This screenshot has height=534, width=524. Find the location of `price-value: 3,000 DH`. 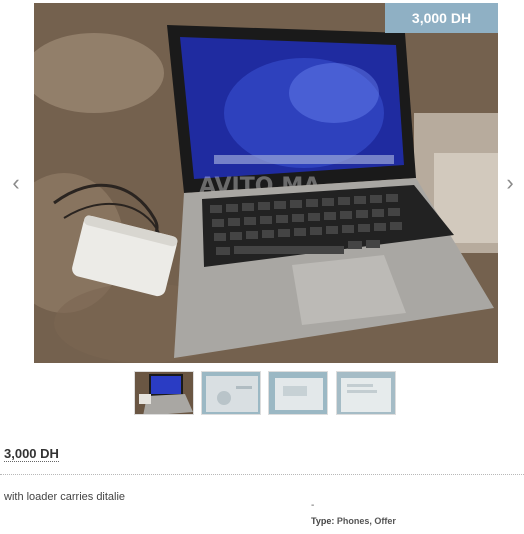

price-value: 3,000 DH is located at coordinates (31, 454).